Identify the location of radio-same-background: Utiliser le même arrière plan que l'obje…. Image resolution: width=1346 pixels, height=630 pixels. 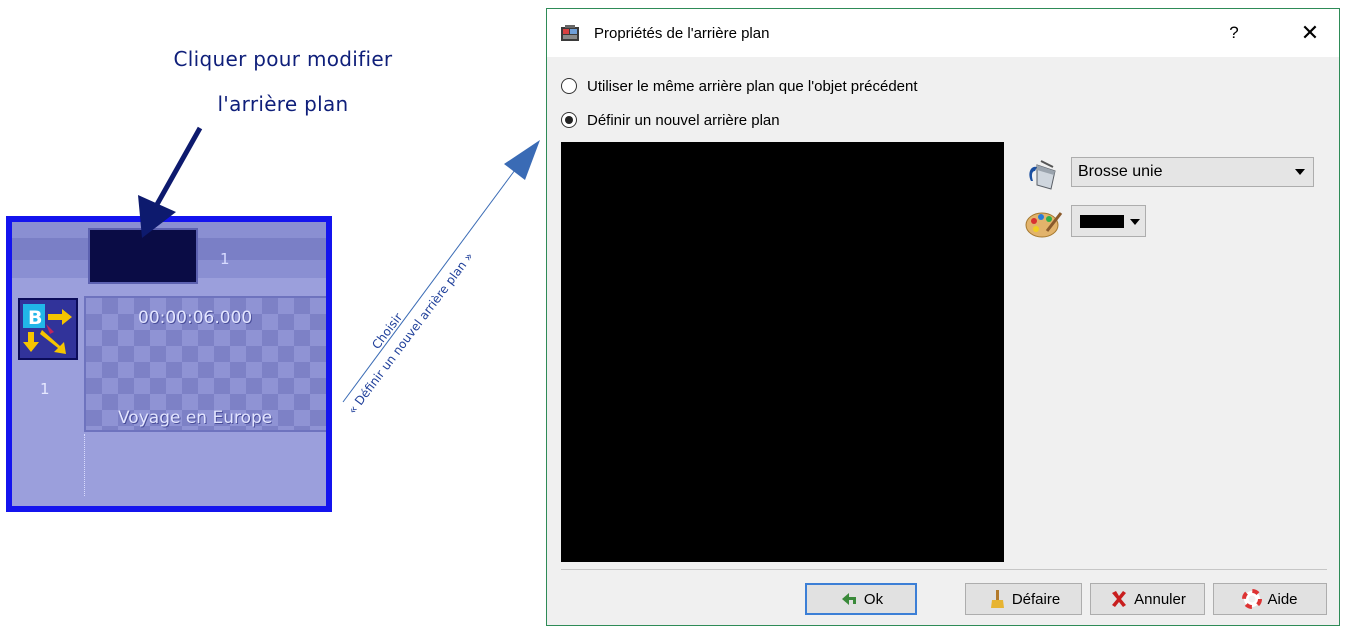
(739, 86).